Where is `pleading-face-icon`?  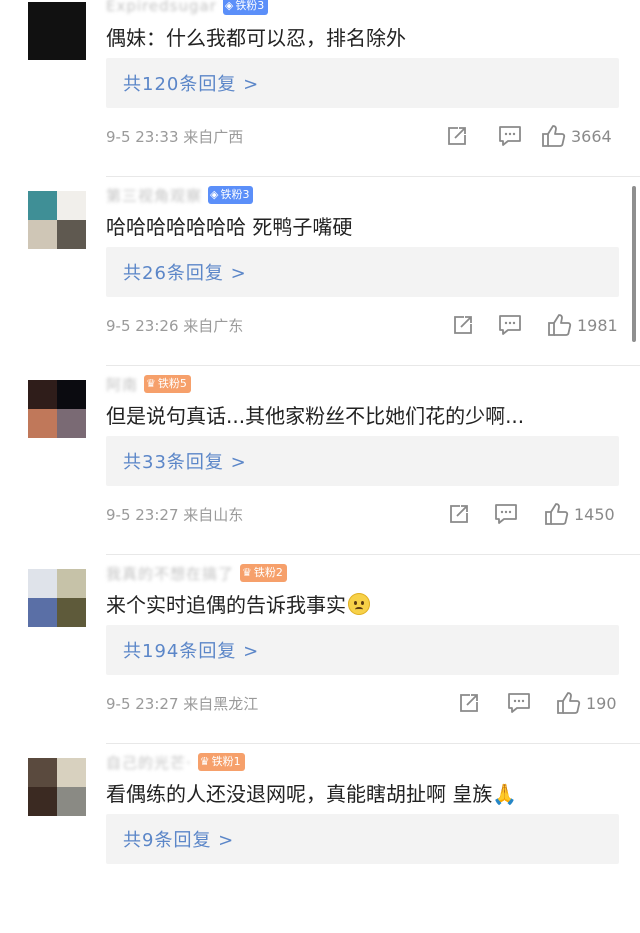
pleading-face-icon is located at coordinates (359, 604).